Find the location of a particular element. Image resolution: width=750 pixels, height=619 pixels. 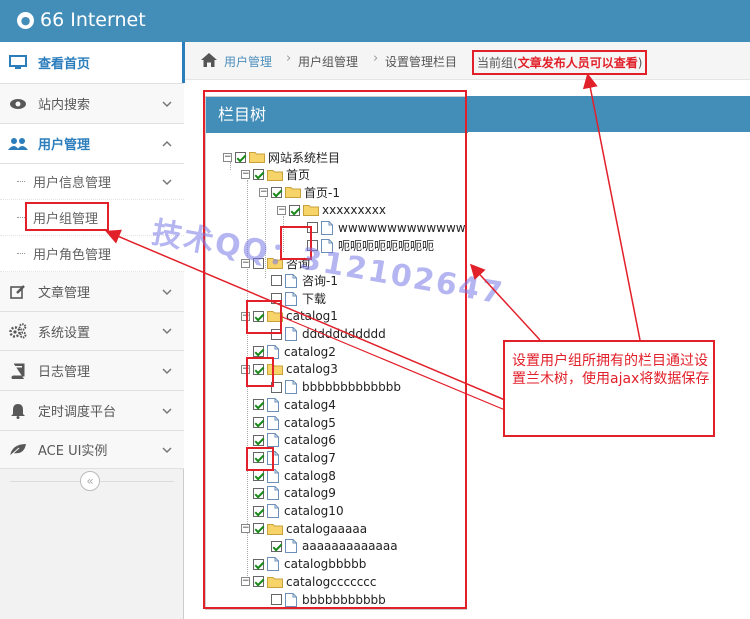

eye-icon is located at coordinates (18, 104).